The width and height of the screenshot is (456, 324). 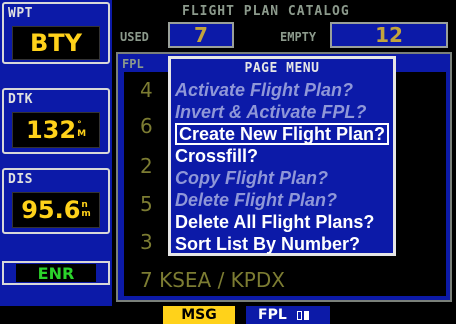 I want to click on plan-number: 4, so click(x=146, y=90).